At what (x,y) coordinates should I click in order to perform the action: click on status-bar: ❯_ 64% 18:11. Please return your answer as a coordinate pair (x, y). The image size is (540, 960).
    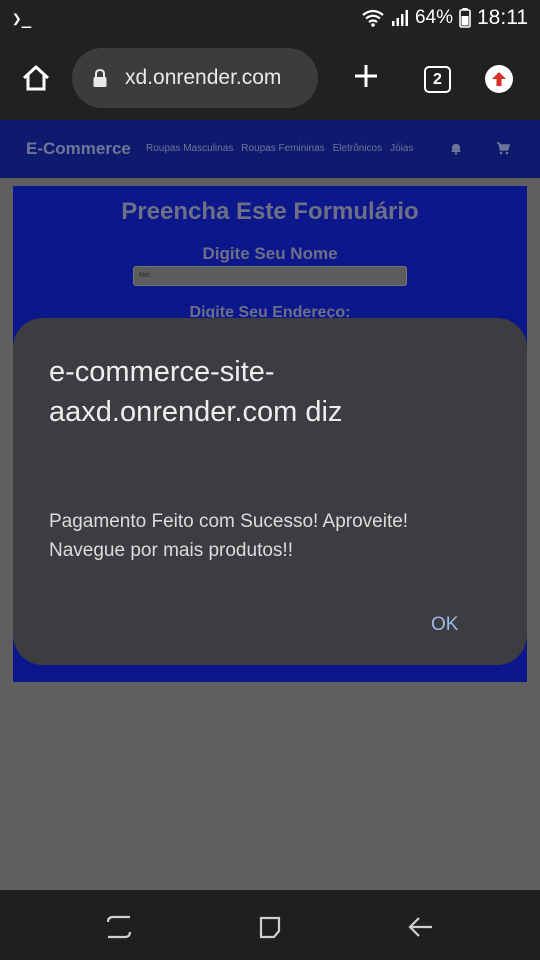
    Looking at the image, I should click on (270, 19).